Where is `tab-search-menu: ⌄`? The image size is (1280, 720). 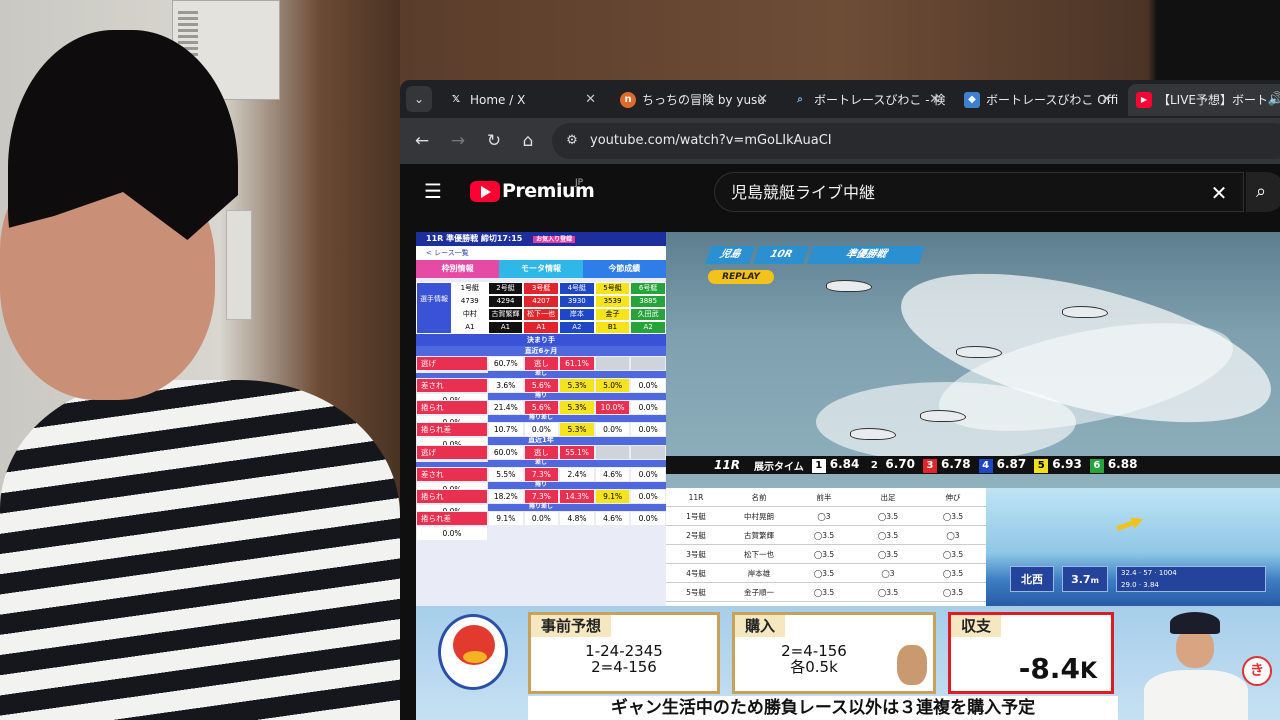
tab-search-menu: ⌄ is located at coordinates (419, 99).